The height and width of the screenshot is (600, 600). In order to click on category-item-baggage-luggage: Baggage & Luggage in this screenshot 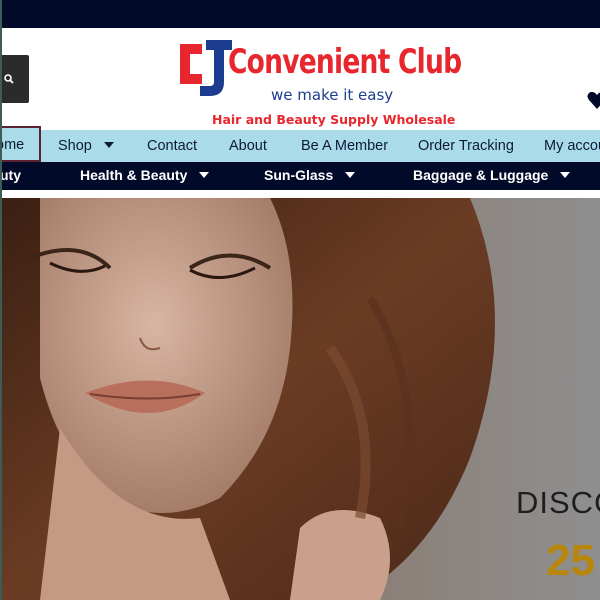, I will do `click(492, 176)`.